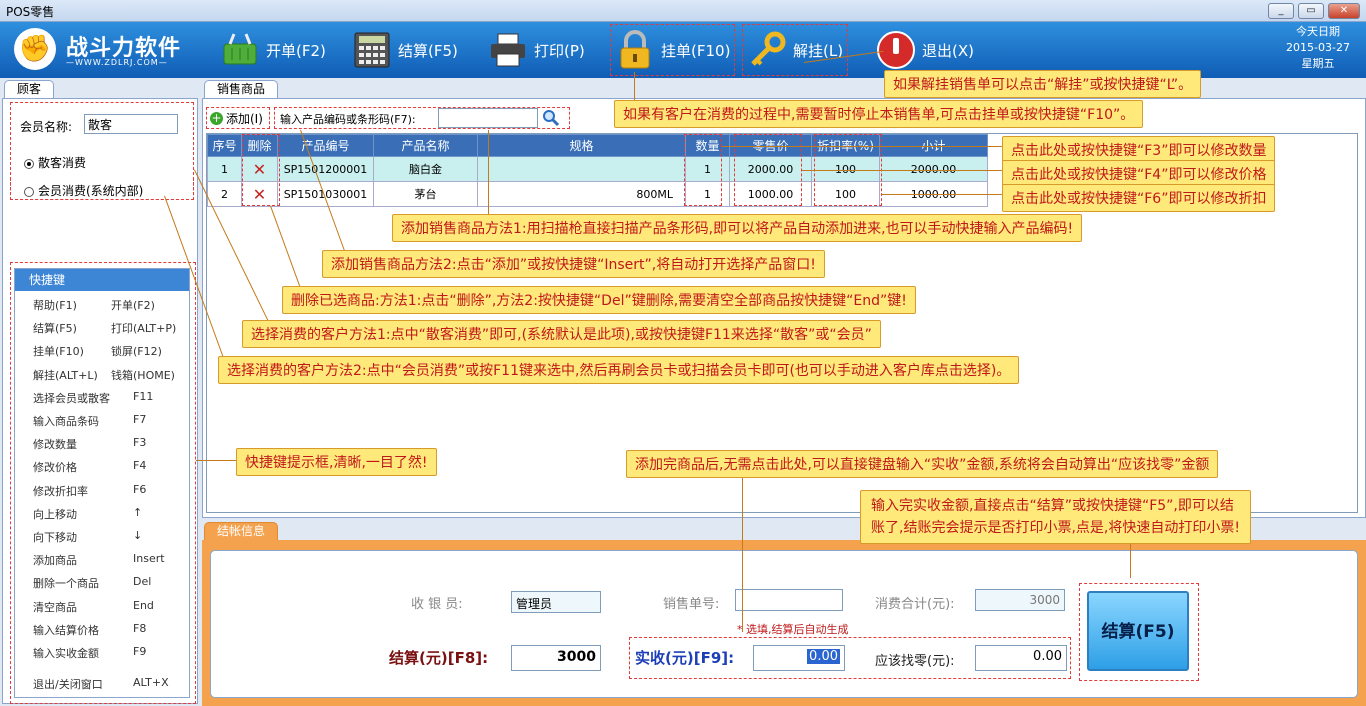 The height and width of the screenshot is (706, 1366). I want to click on settle-amount-input: 3000, so click(556, 658).